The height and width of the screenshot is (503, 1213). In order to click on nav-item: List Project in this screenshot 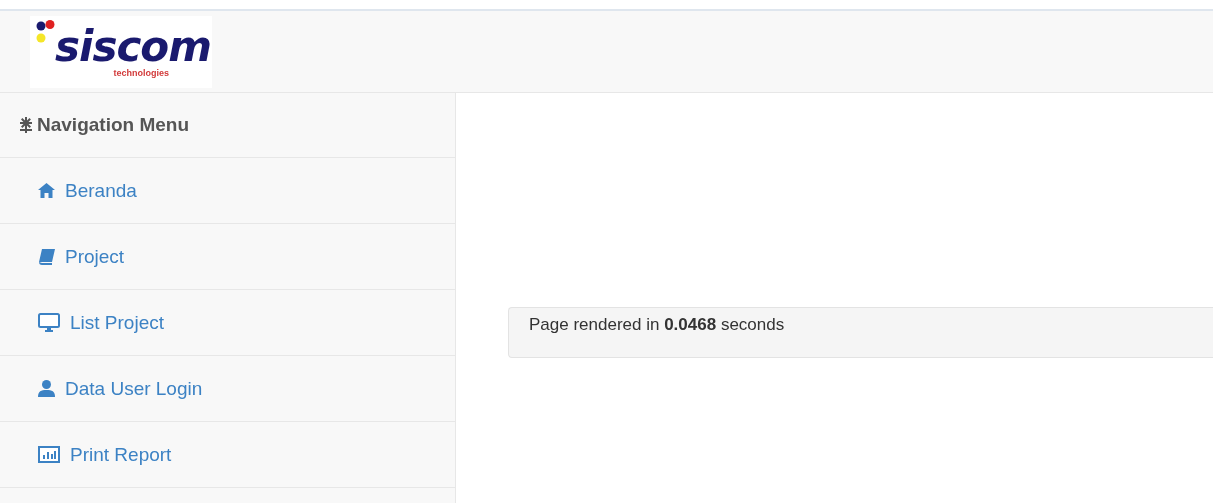, I will do `click(227, 323)`.